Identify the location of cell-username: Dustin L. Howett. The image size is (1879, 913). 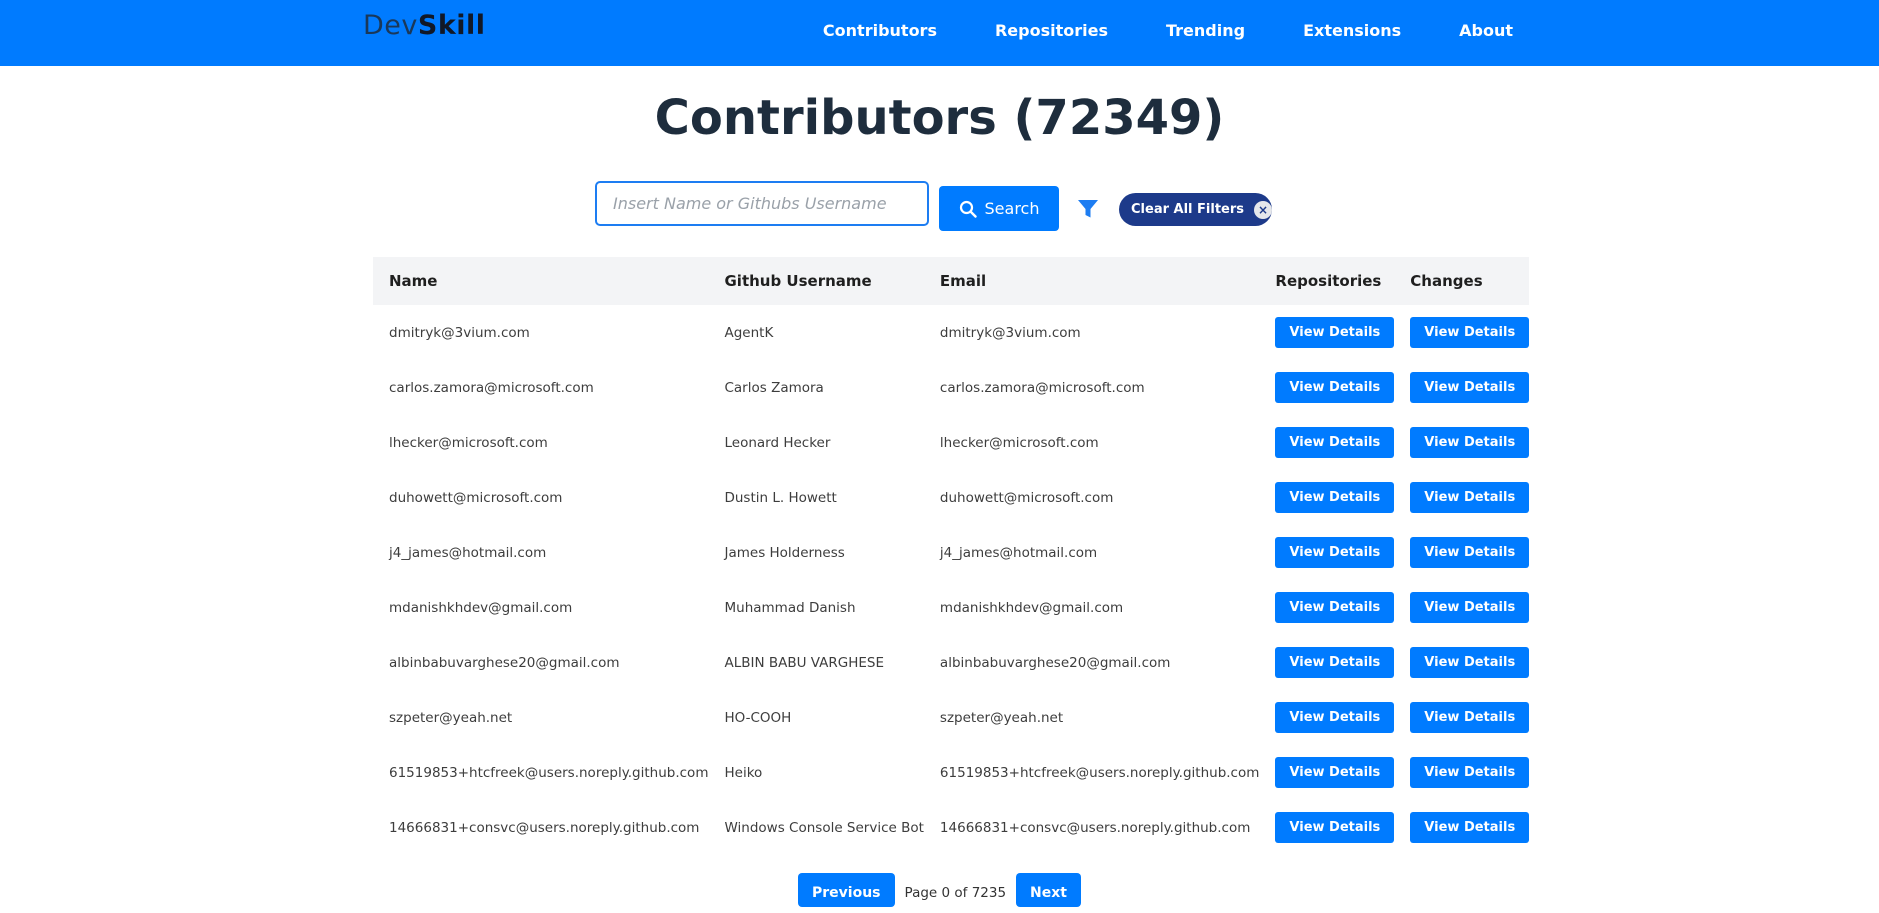
(780, 497).